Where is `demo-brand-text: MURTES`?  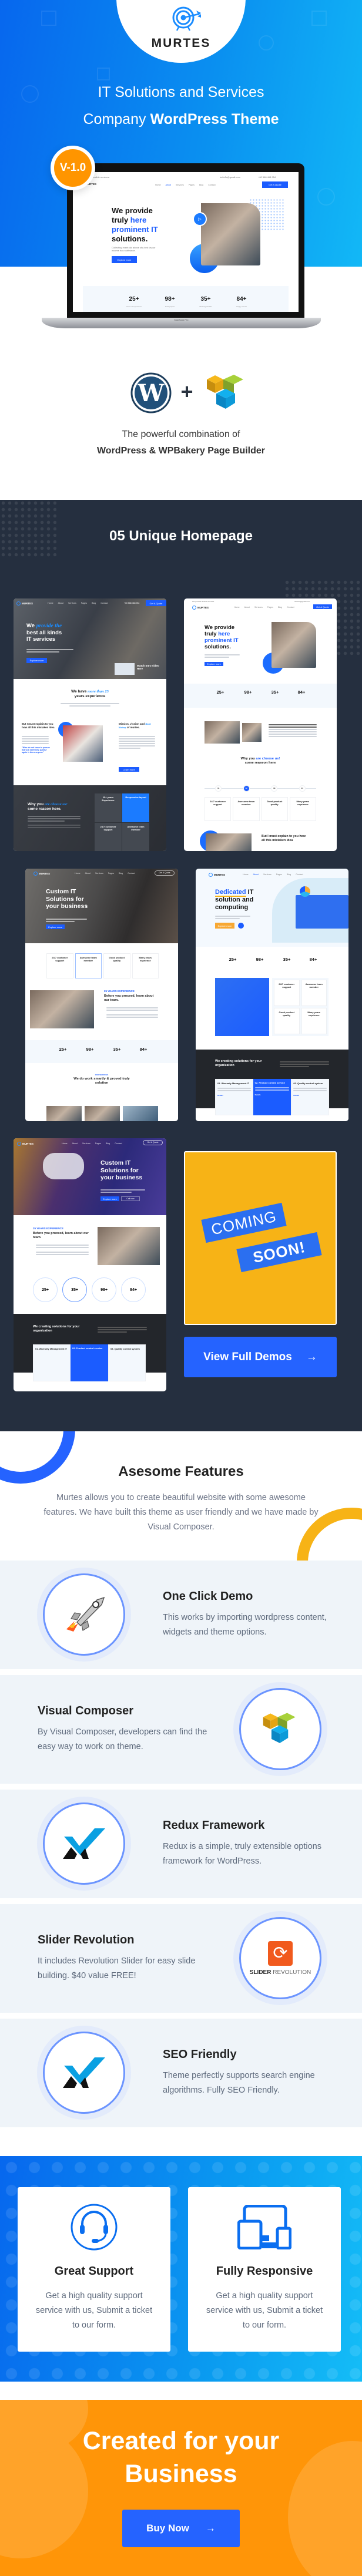
demo-brand-text: MURTES is located at coordinates (28, 603).